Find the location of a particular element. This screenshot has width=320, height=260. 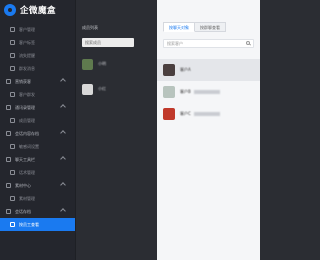

sidebar-item-9: 敏感词设置 is located at coordinates (37, 146).